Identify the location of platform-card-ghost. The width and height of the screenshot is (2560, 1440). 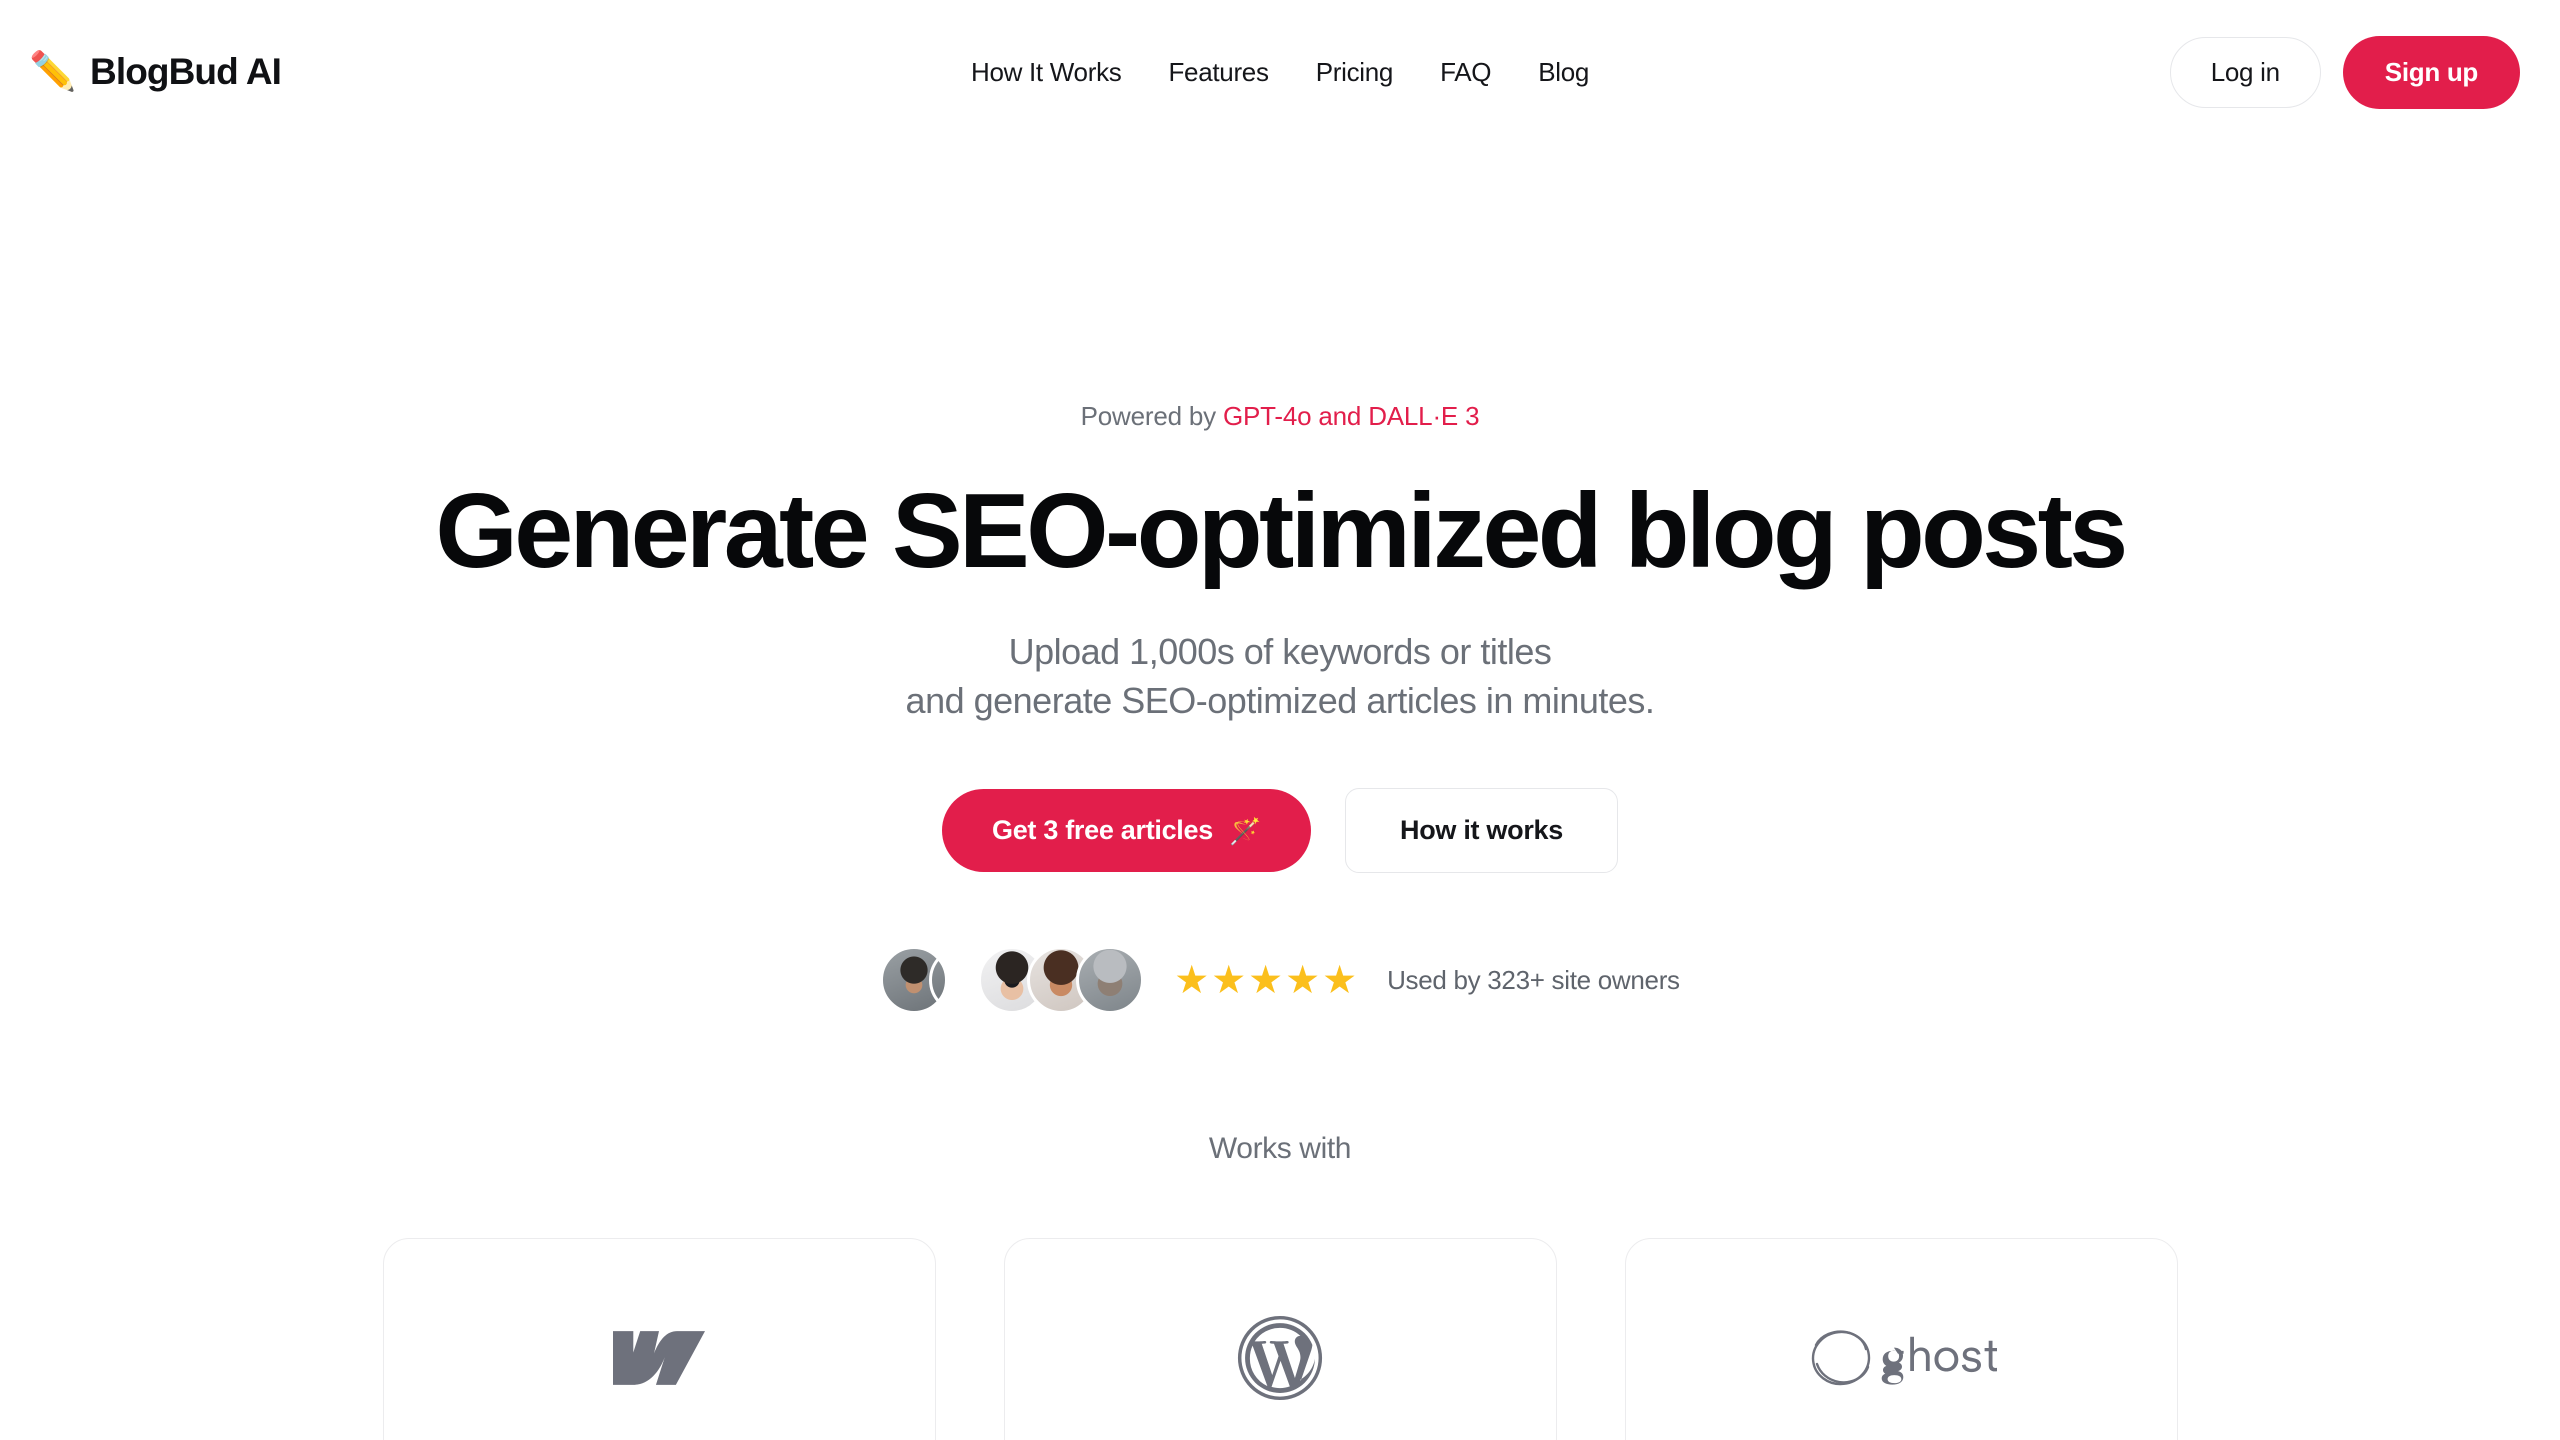
(1901, 1339).